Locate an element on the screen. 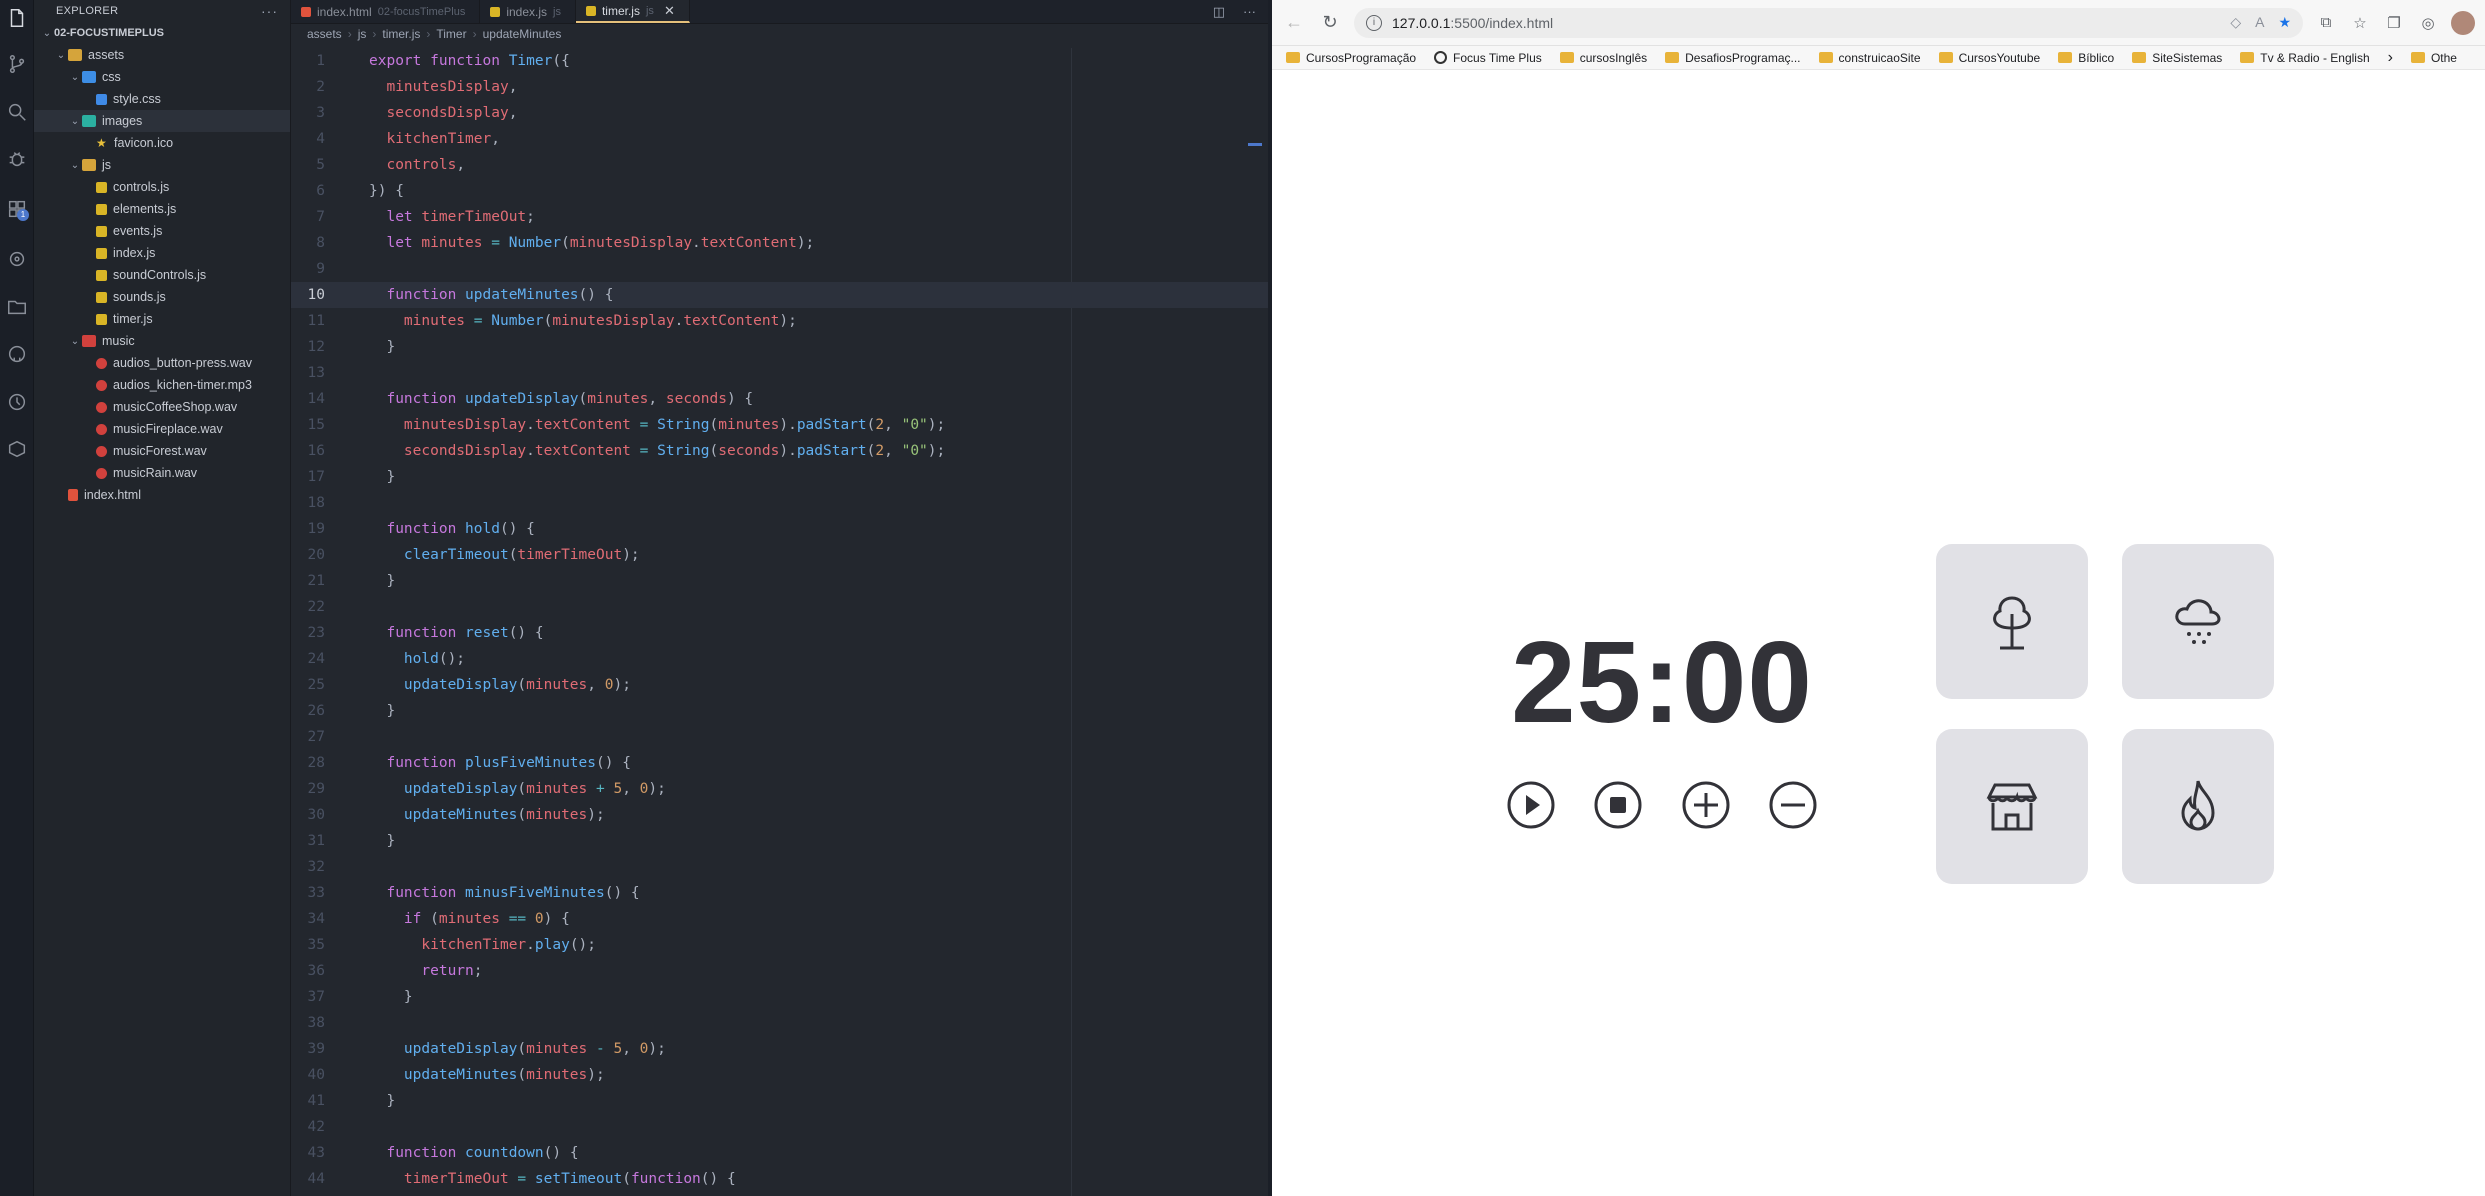 Image resolution: width=2485 pixels, height=1196 pixels. extensions-icon: 1 is located at coordinates (17, 209).